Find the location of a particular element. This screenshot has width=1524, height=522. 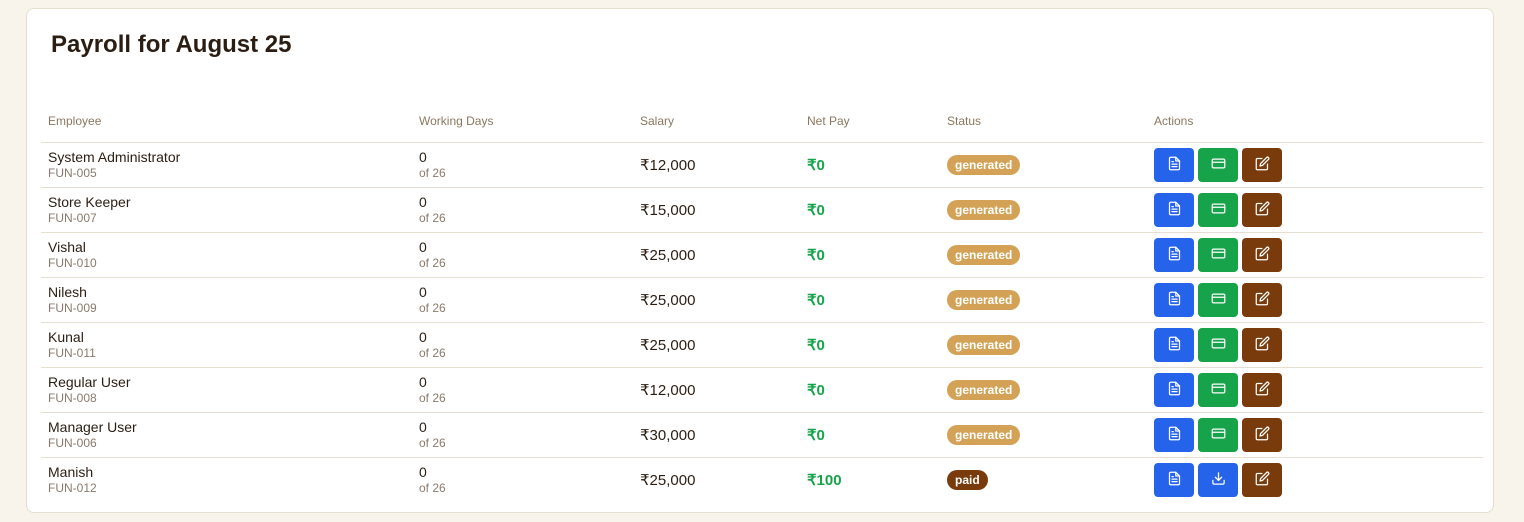

salary-value: ₹12,000 is located at coordinates (716, 390).